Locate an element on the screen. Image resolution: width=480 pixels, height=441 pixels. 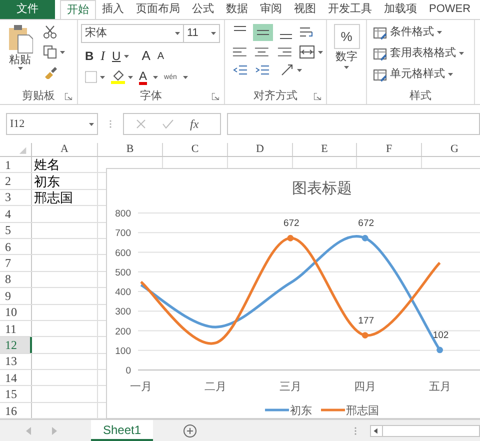
row-header: 13 is located at coordinates (16, 362).